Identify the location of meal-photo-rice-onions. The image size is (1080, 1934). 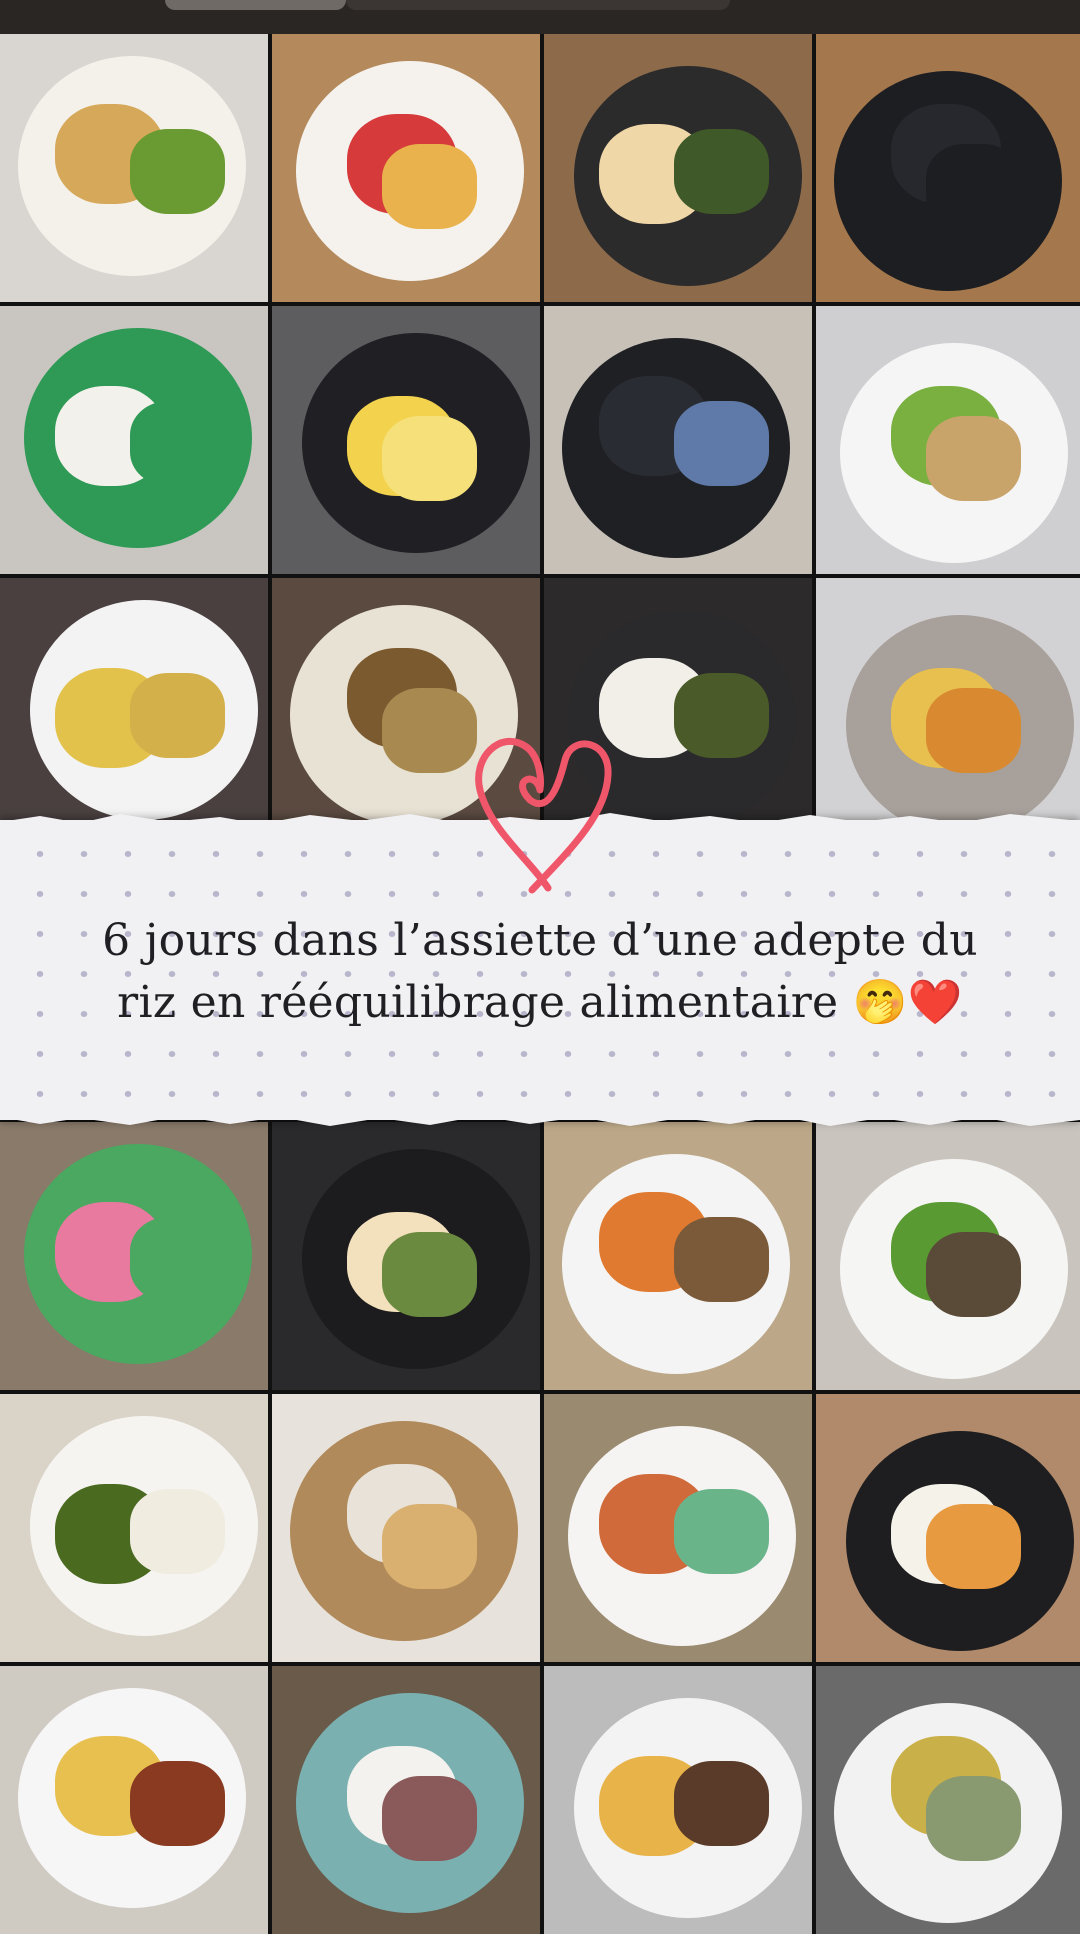
(678, 1800).